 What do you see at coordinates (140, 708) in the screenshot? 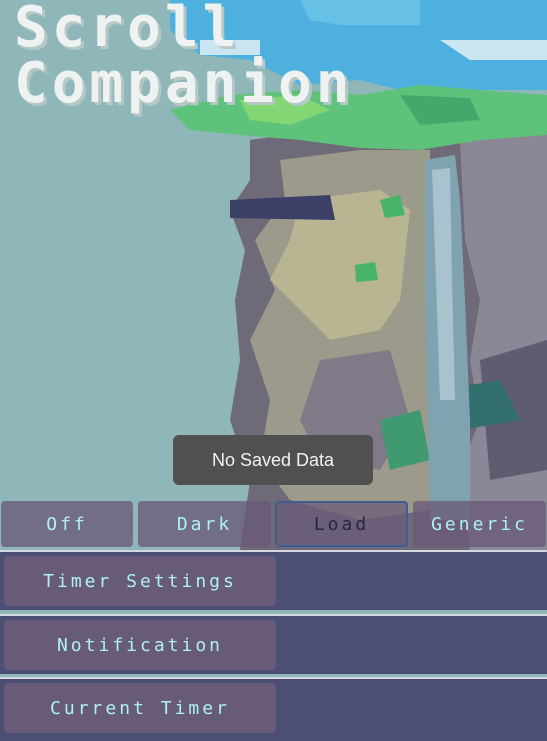
I see `current-timer-button: Current Timer` at bounding box center [140, 708].